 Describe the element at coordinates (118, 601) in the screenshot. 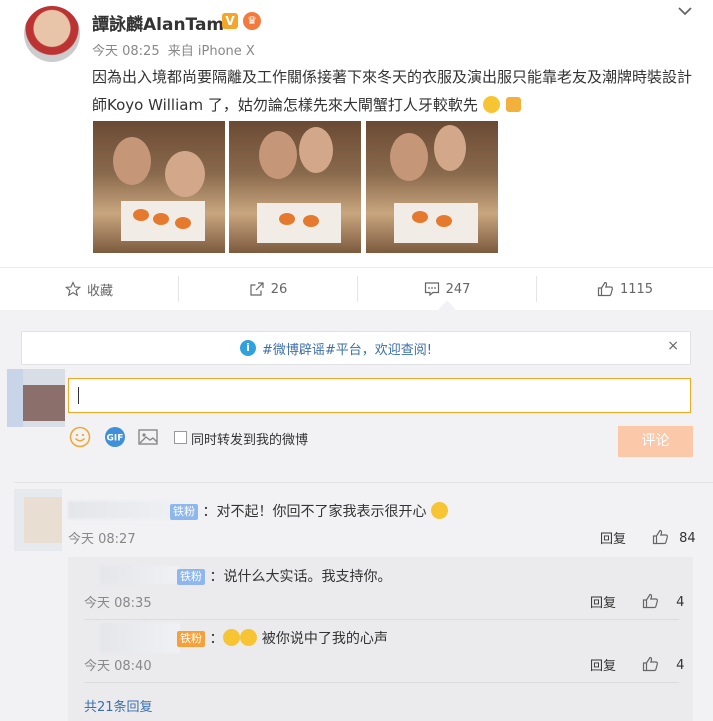

I see `reply-time: 今天 08:35` at that location.